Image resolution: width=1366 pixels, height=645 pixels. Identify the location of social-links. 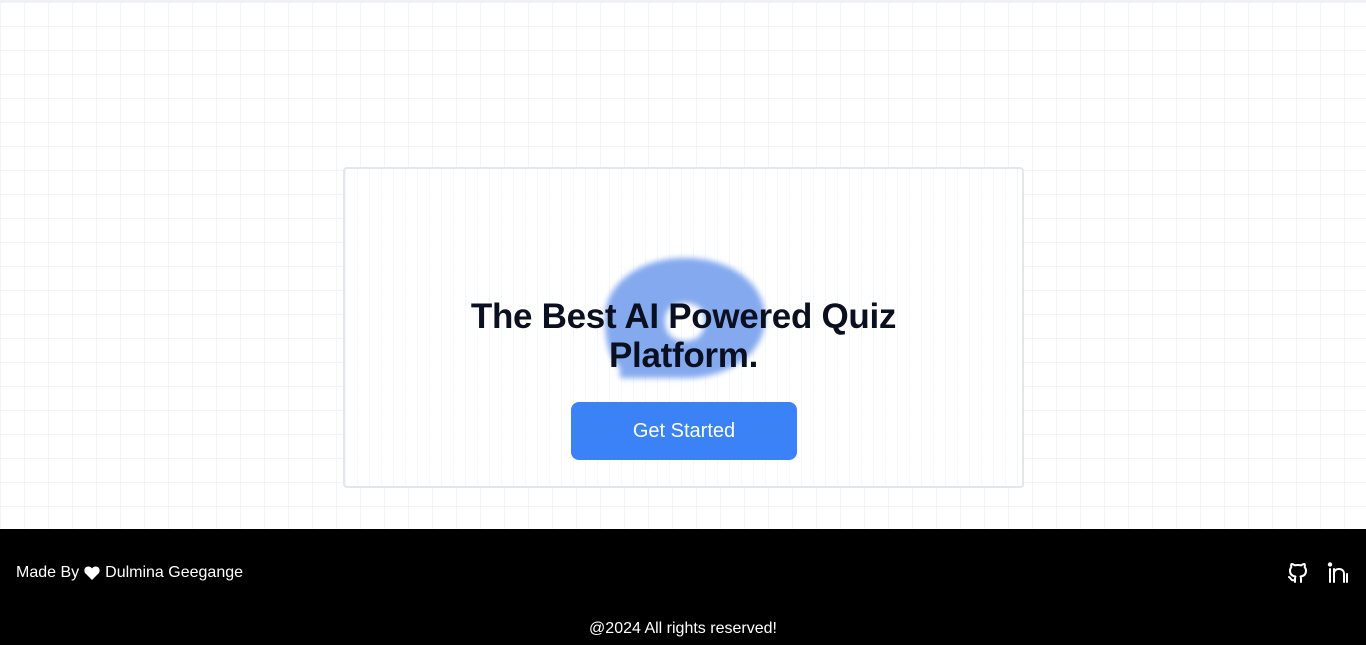
(1318, 573).